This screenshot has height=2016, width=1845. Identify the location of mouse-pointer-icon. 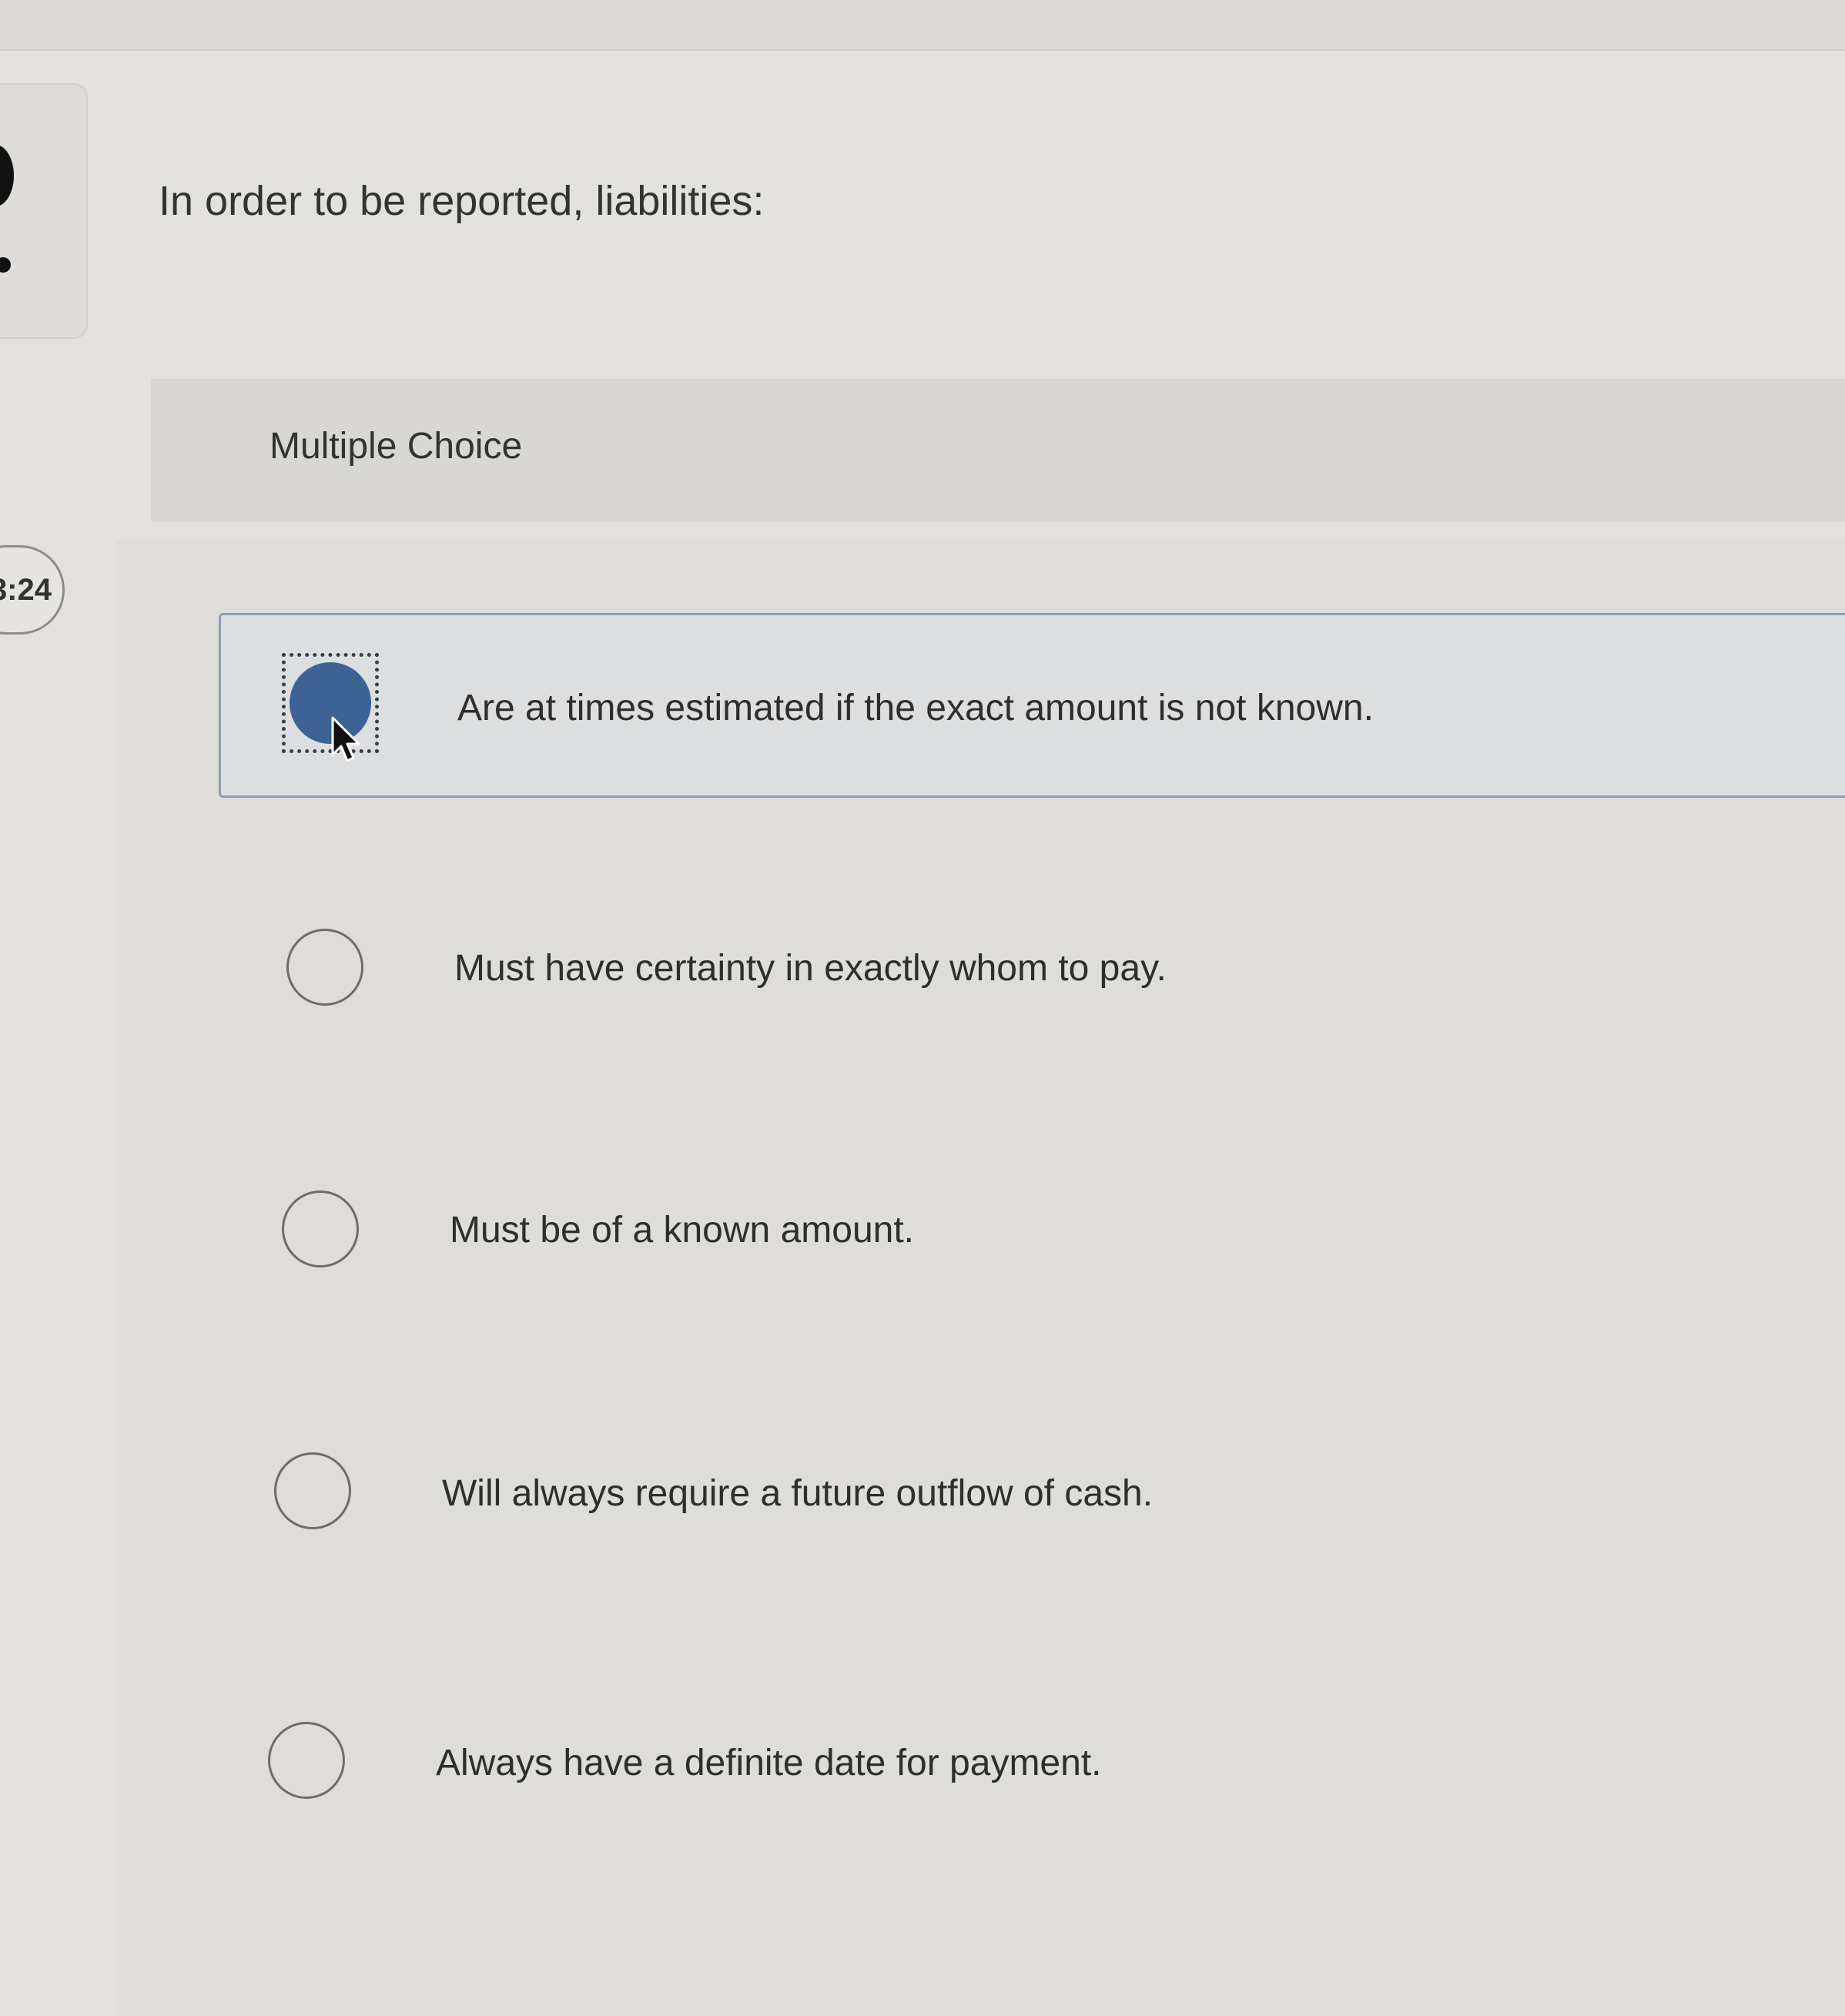
(346, 739).